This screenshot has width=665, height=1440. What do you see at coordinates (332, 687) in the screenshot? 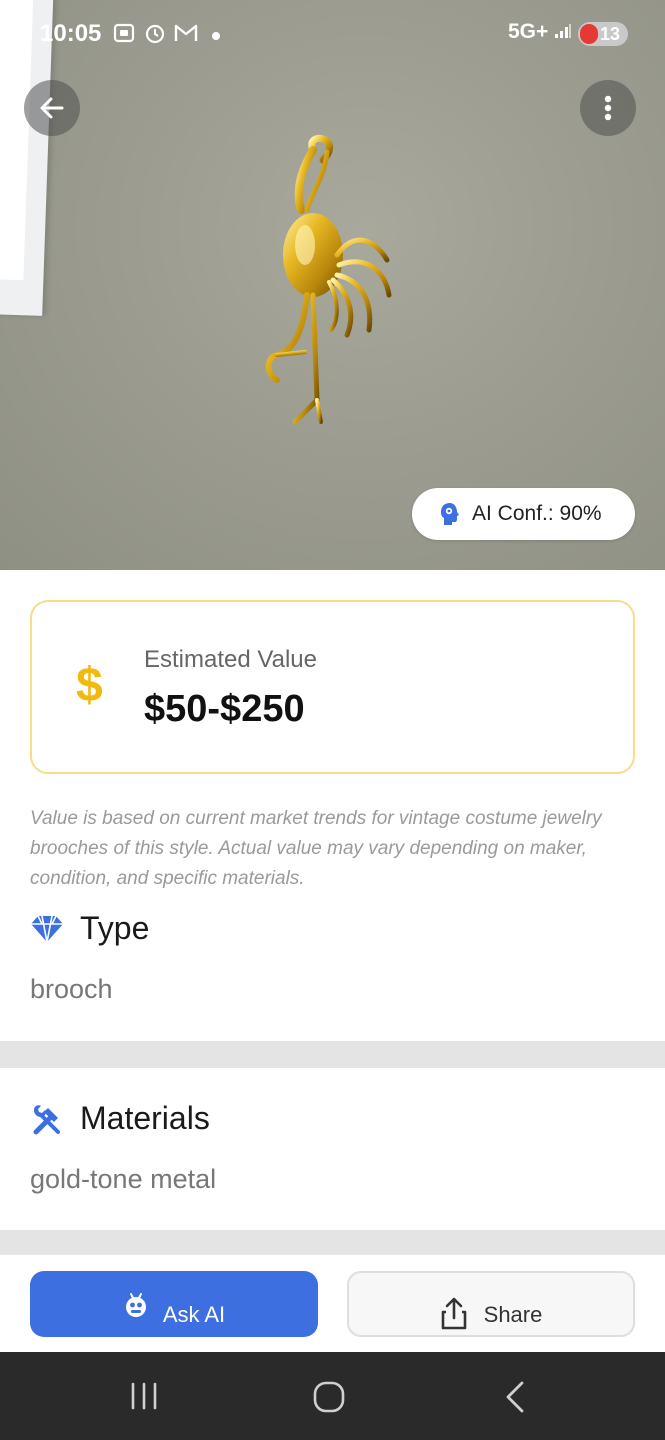
I see `estimated-value-card: $ Estimated Value $50-$250` at bounding box center [332, 687].